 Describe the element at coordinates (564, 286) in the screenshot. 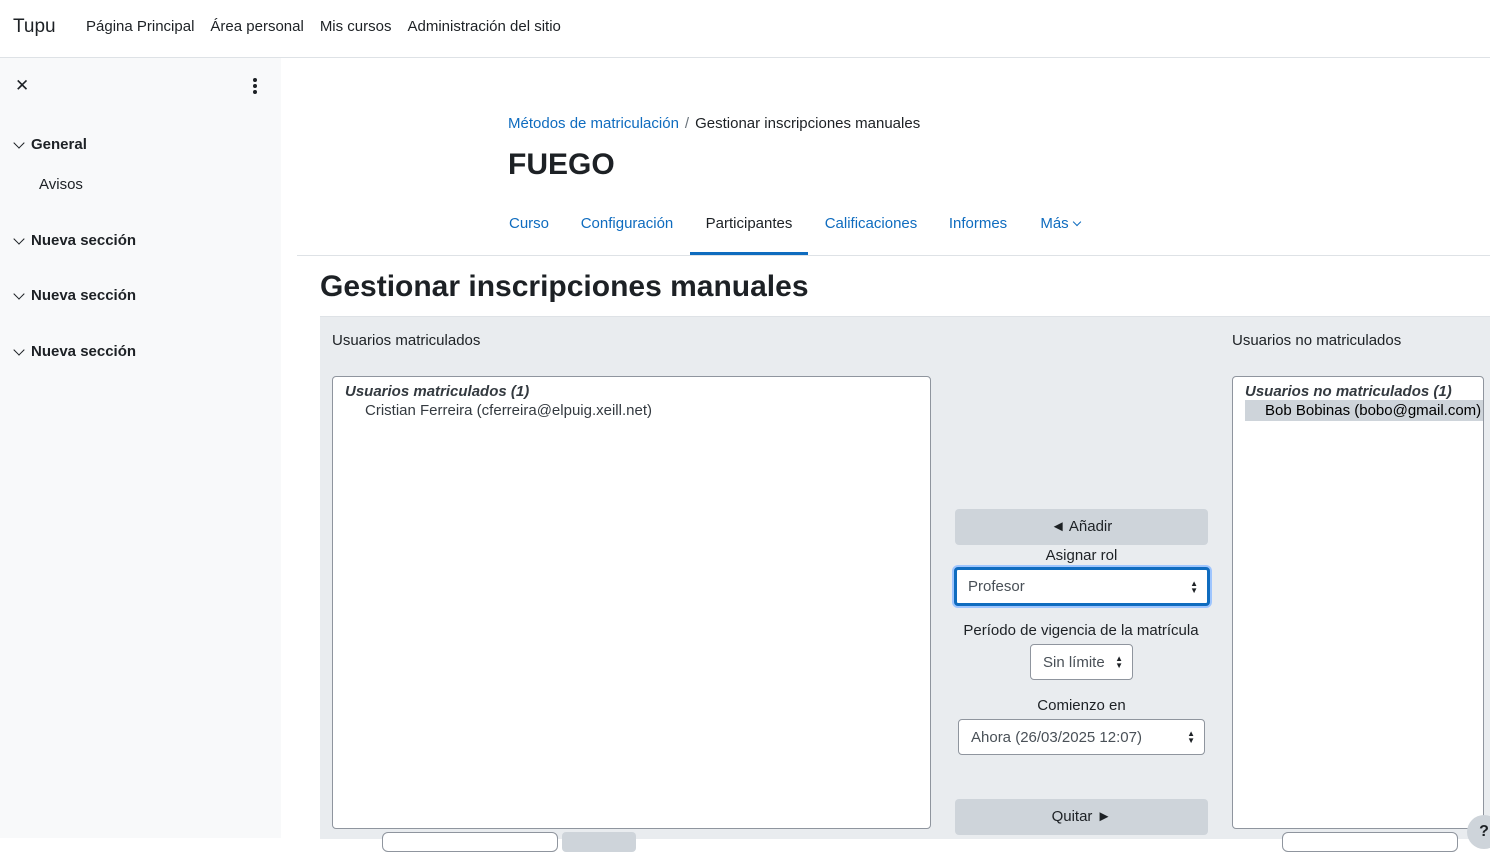

I see `page-title: Gestionar inscripciones manuales` at that location.